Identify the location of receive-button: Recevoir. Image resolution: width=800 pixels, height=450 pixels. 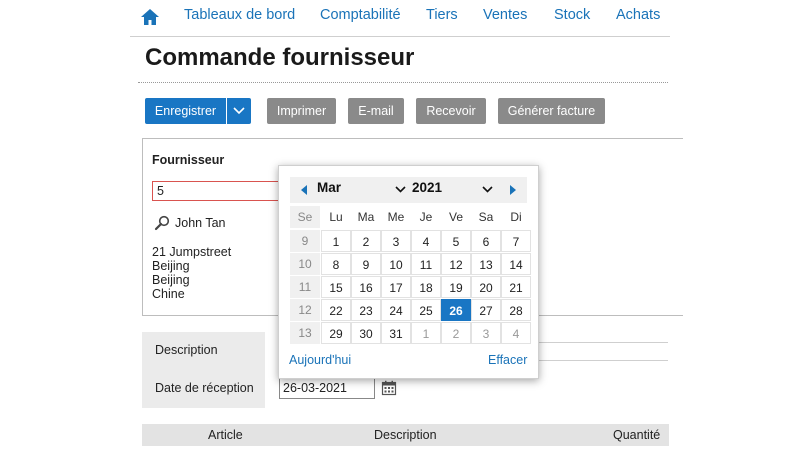
(451, 111).